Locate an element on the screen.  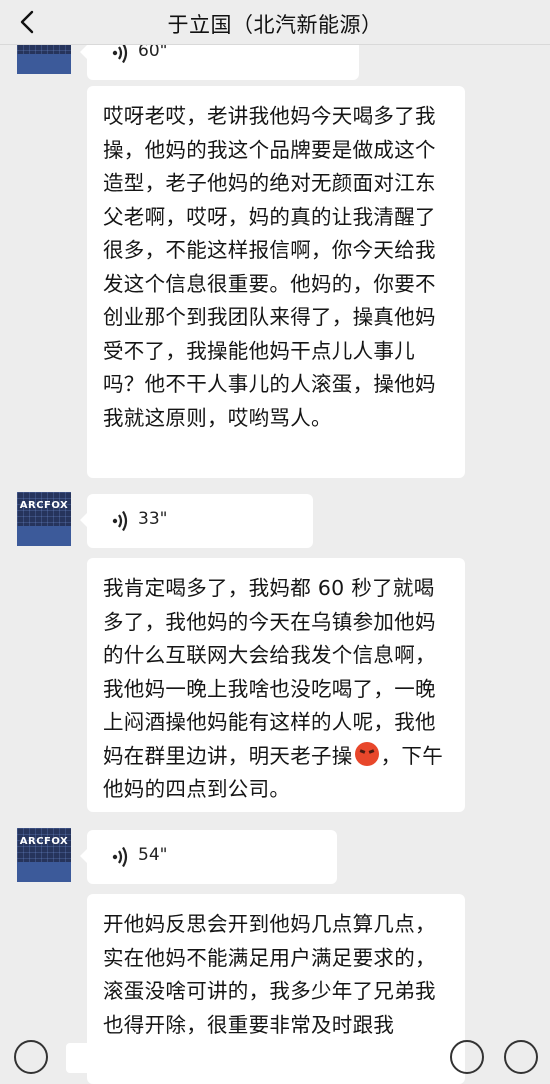
chat-header: 于立国（北汽新能源） is located at coordinates (275, 22).